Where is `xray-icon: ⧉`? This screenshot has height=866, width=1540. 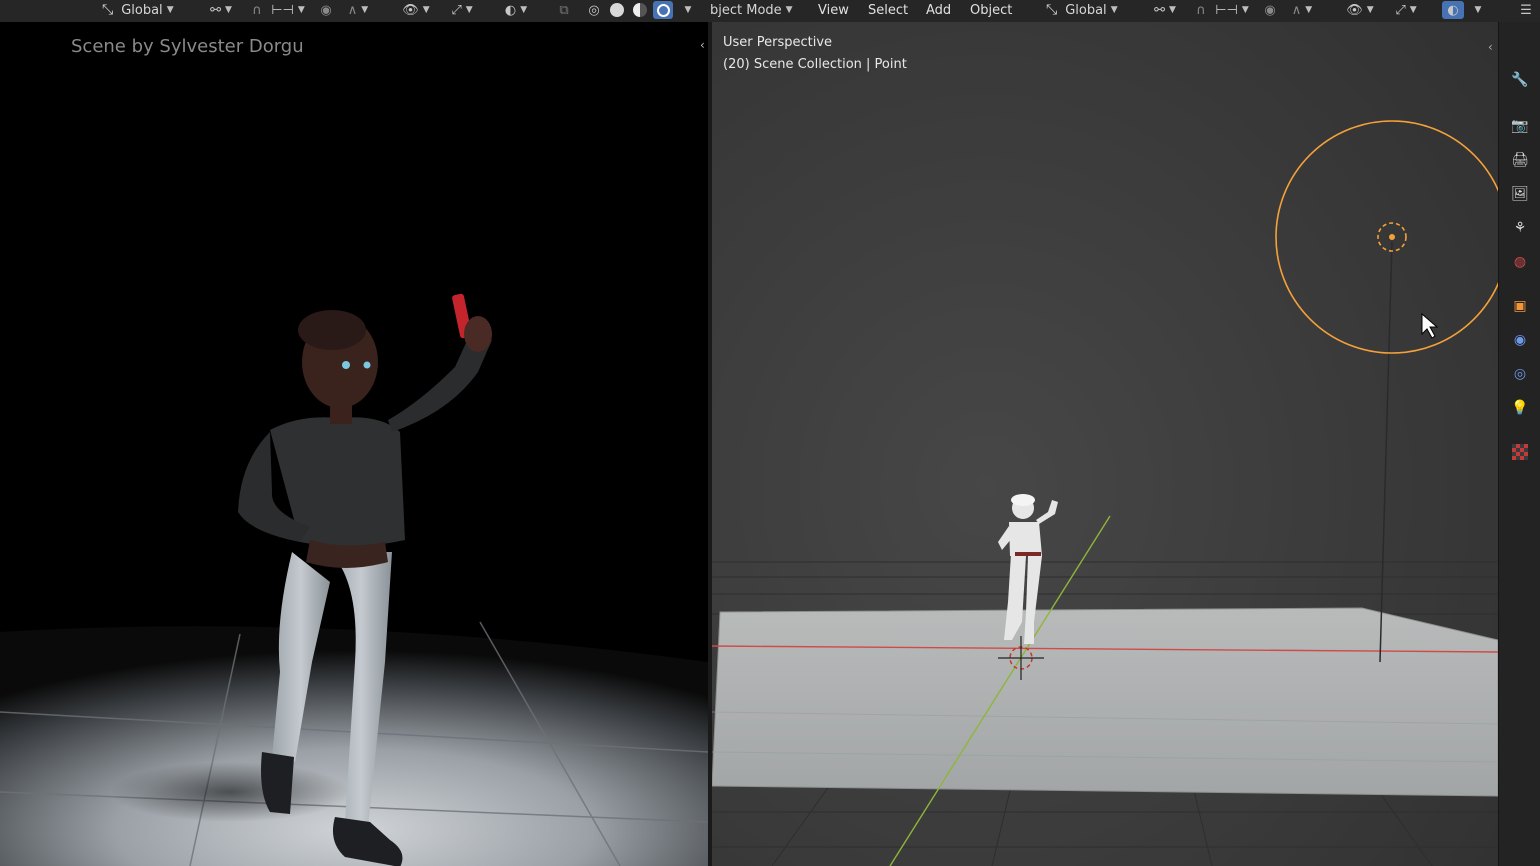
xray-icon: ⧉ is located at coordinates (564, 10).